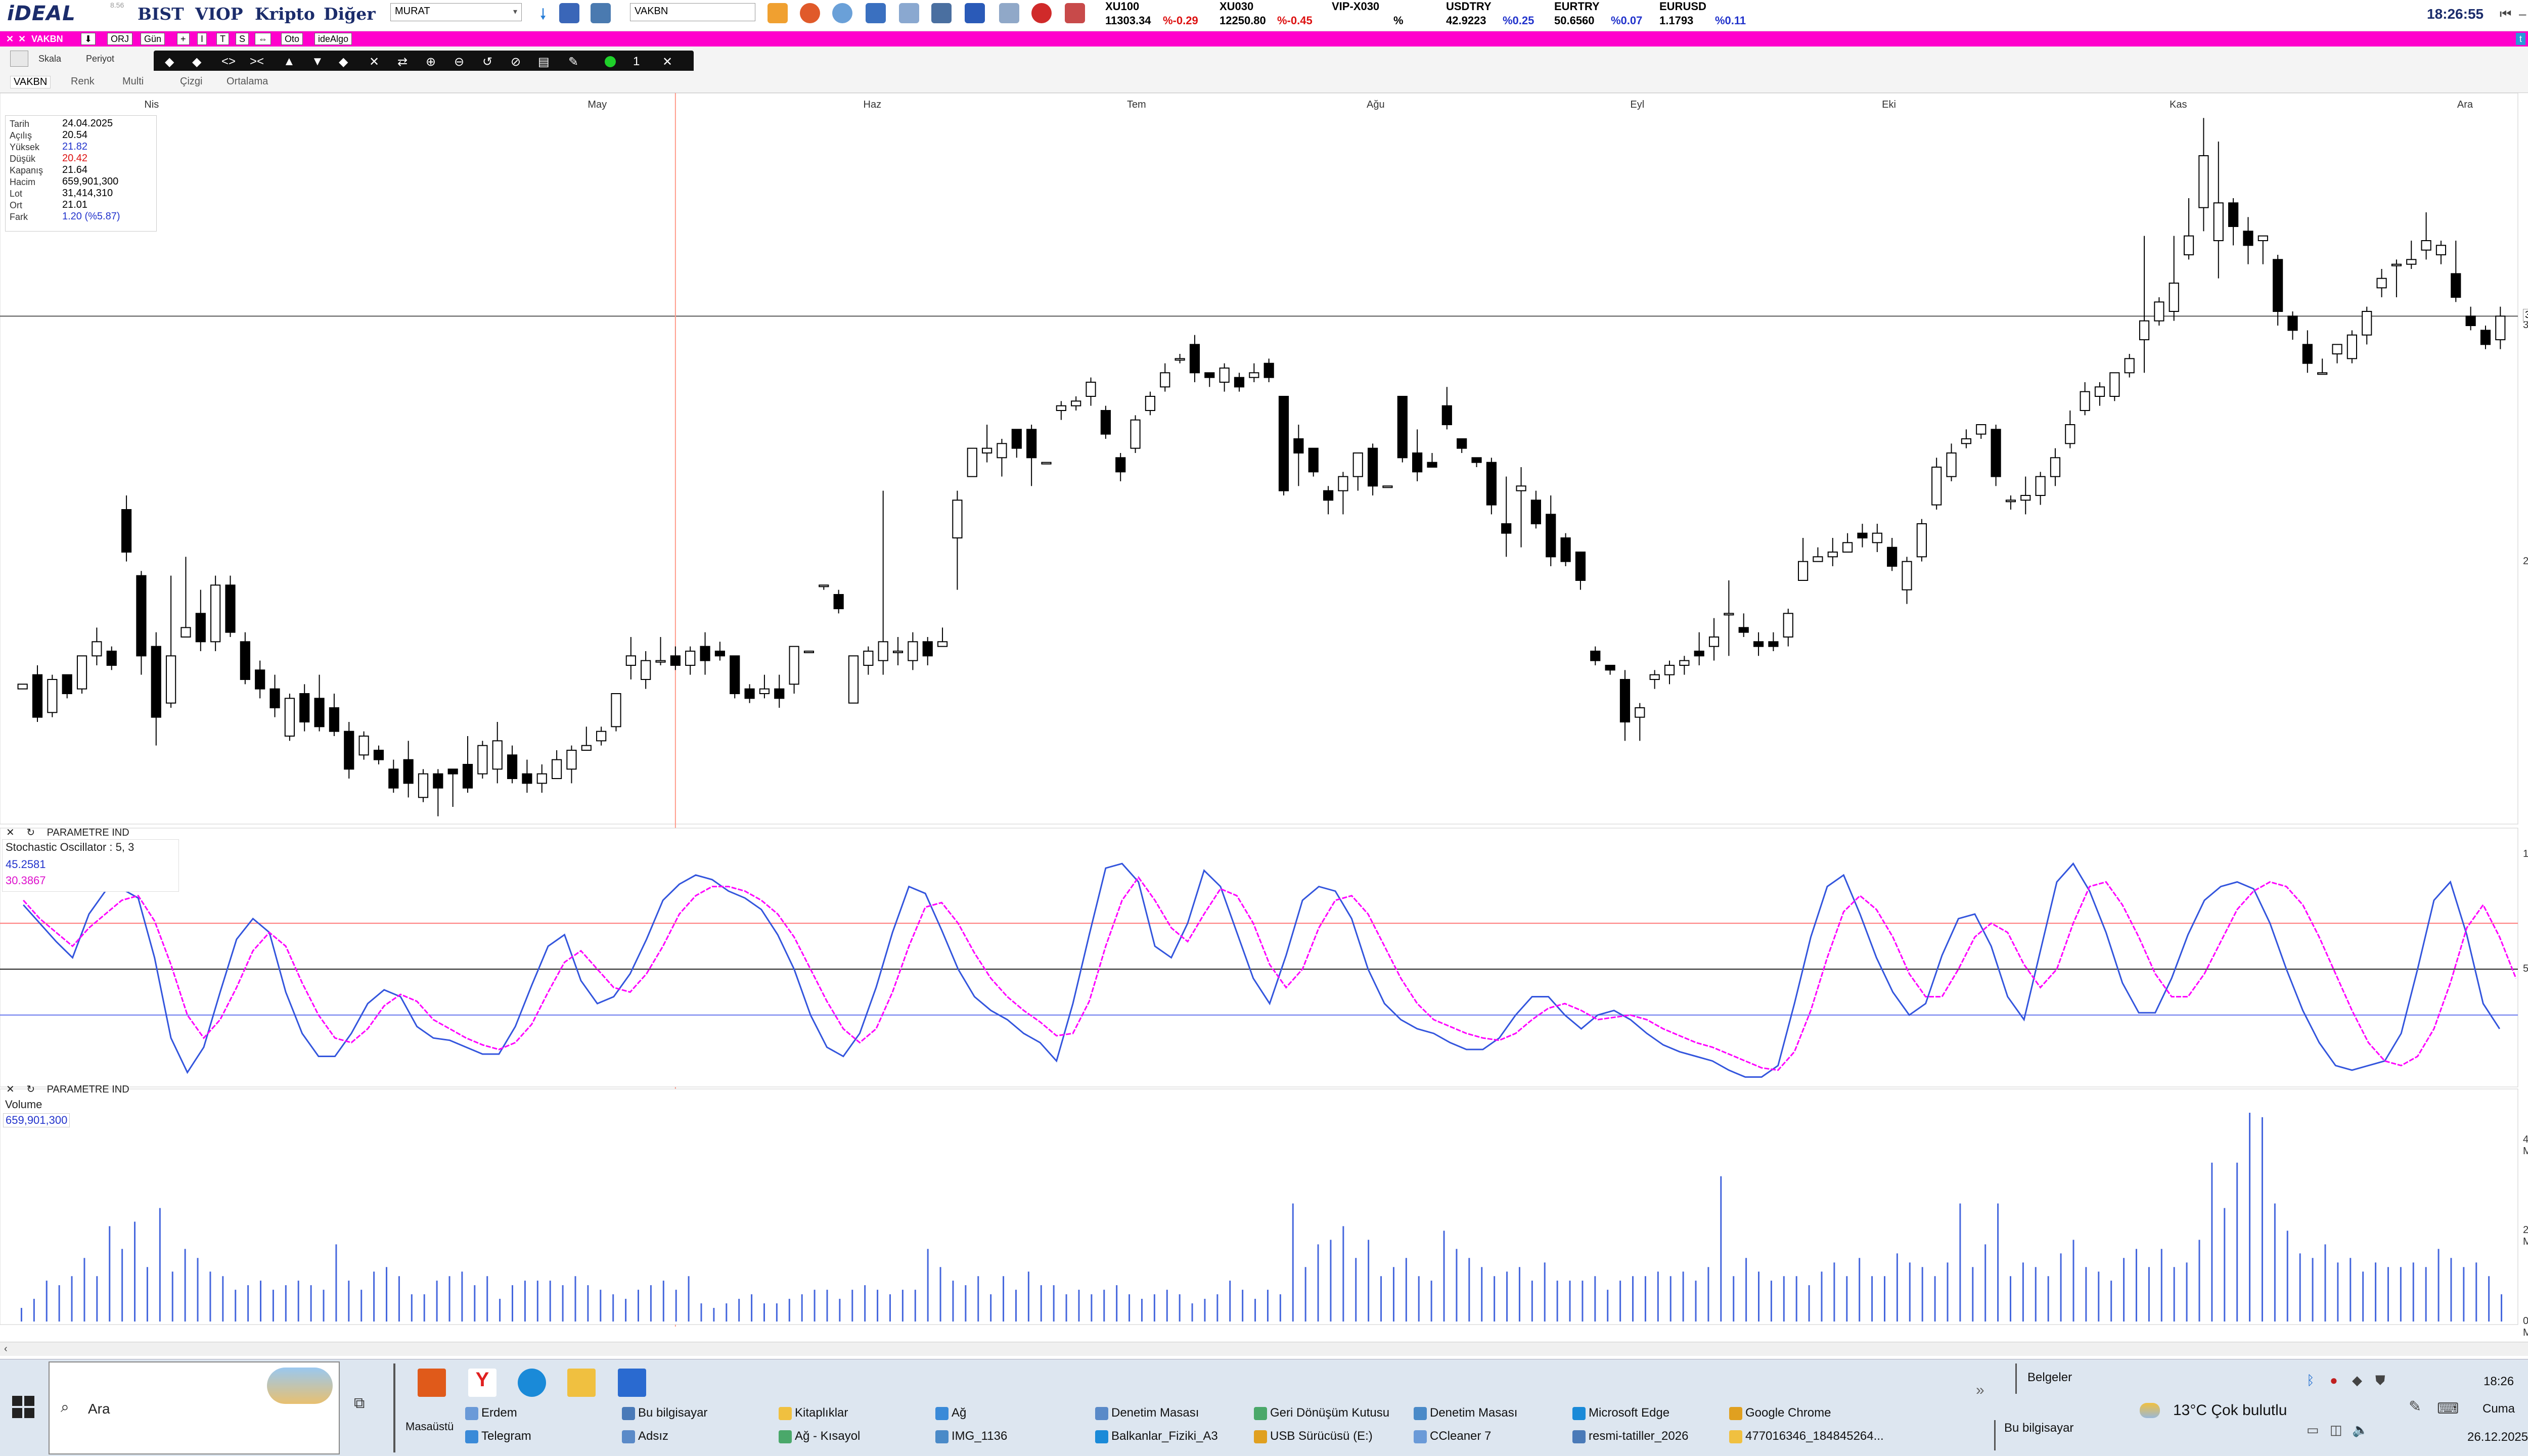 The height and width of the screenshot is (1456, 2528). Describe the element at coordinates (1171, 1437) in the screenshot. I see `taskbar-shortcut: Balkanlar_Fiziki_A3` at that location.